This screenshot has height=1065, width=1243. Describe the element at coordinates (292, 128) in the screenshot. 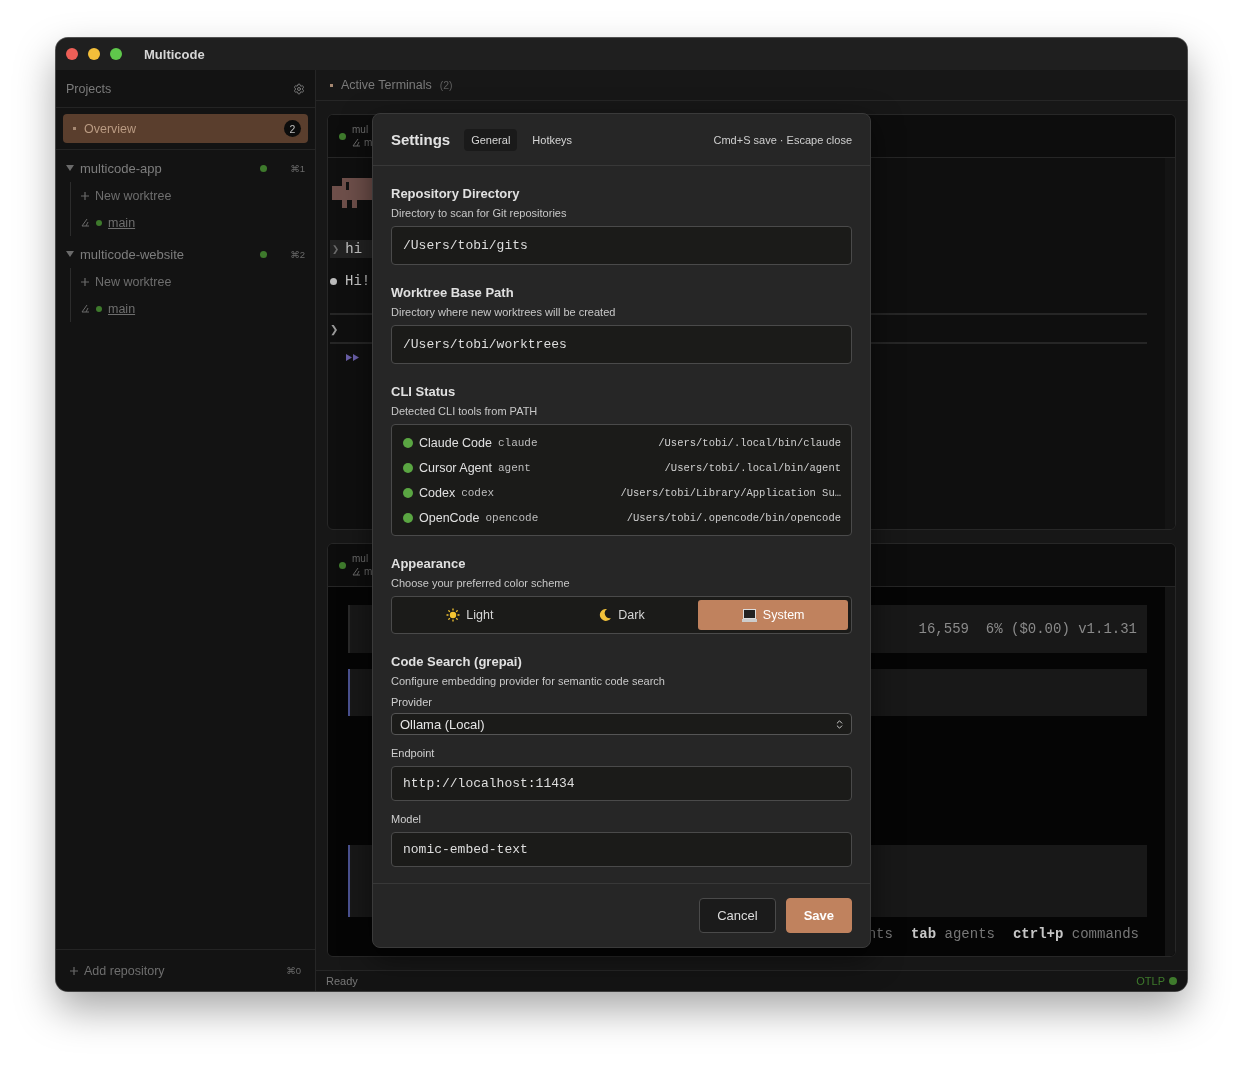

I see `count-badge: 2` at that location.